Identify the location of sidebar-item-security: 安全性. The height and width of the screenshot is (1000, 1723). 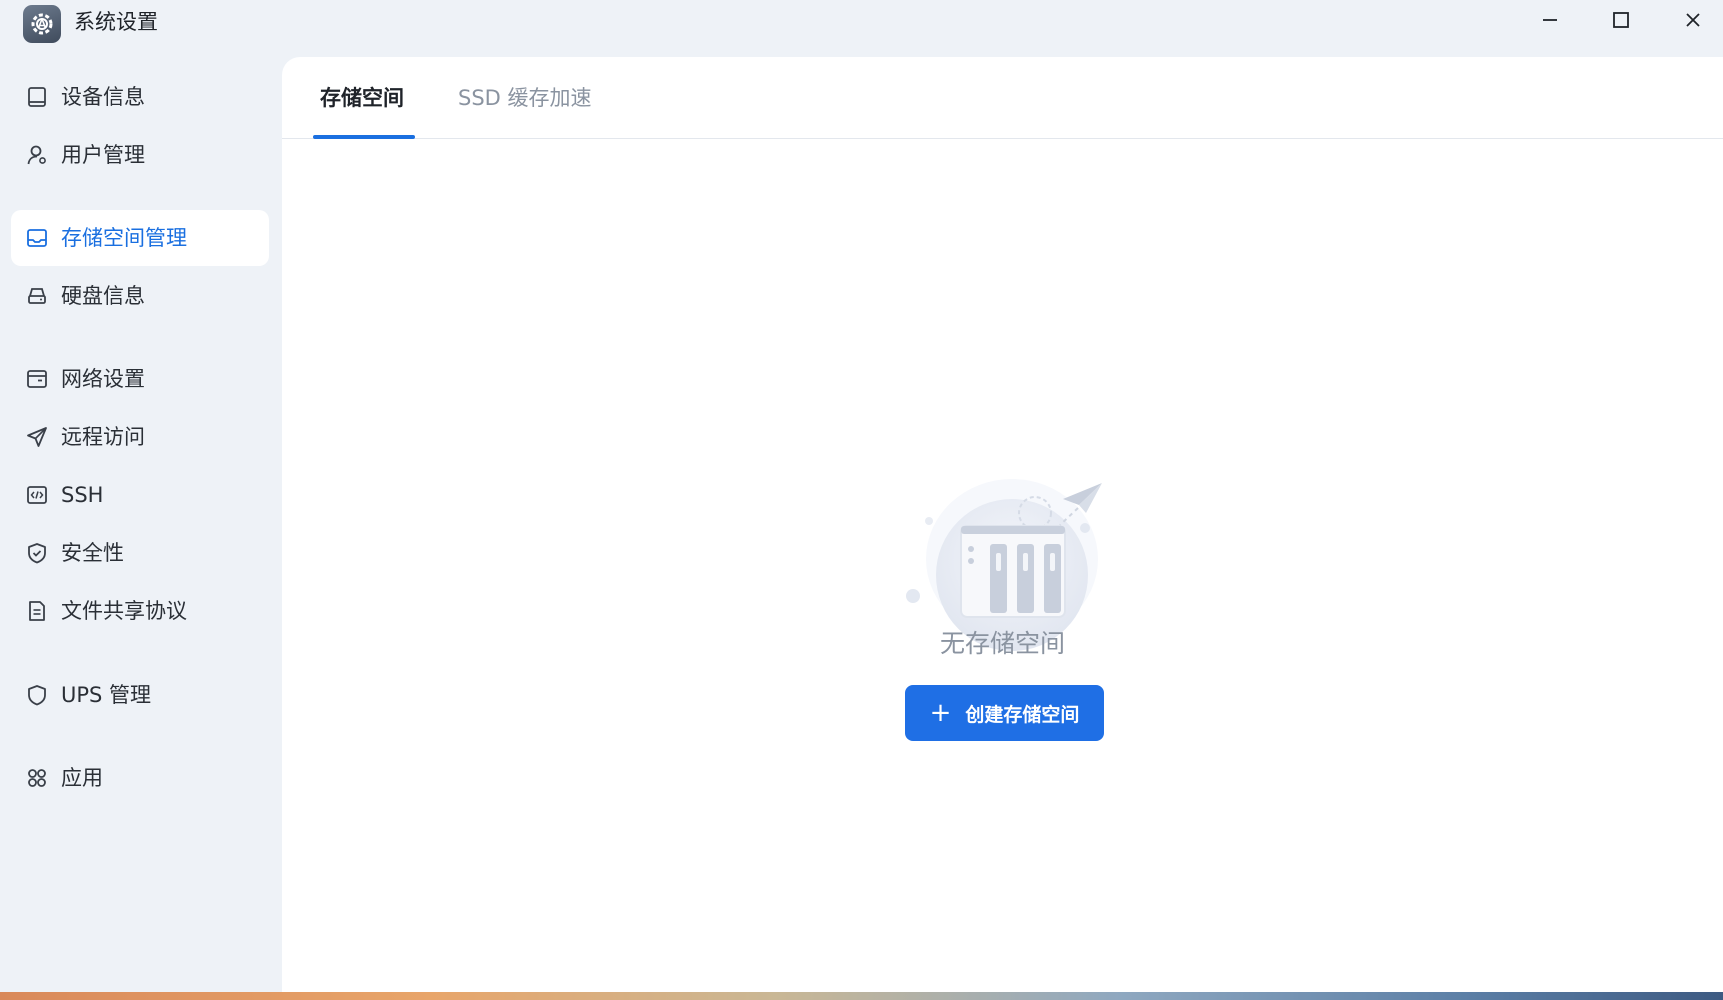
(140, 553).